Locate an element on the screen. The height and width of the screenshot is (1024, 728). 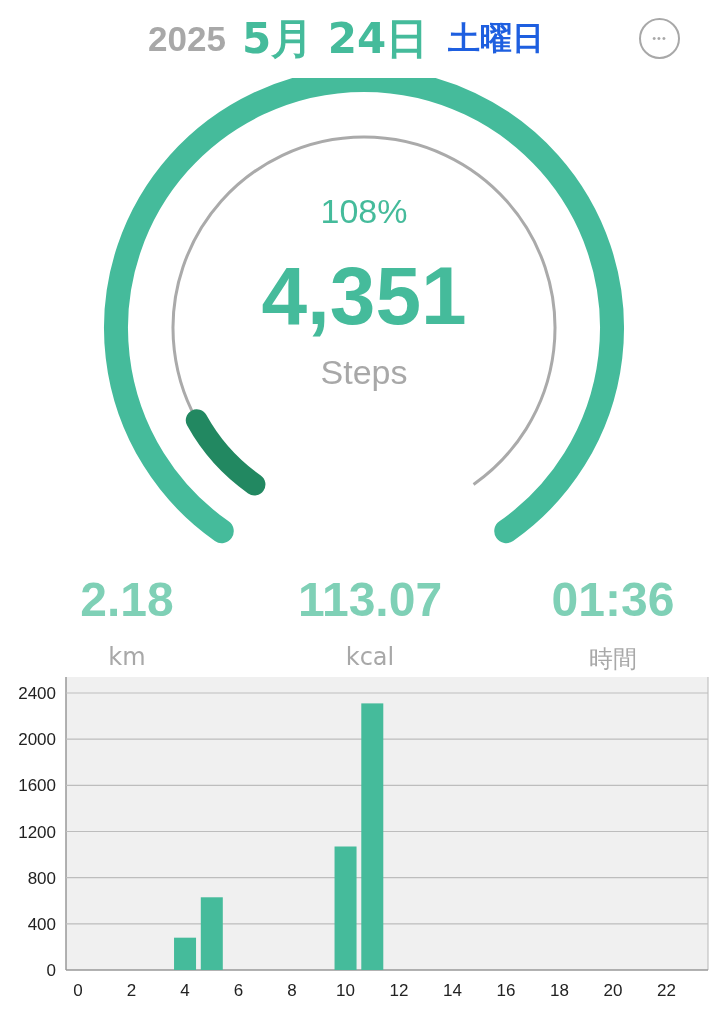
y-tick-label: 2000 is located at coordinates (37, 740).